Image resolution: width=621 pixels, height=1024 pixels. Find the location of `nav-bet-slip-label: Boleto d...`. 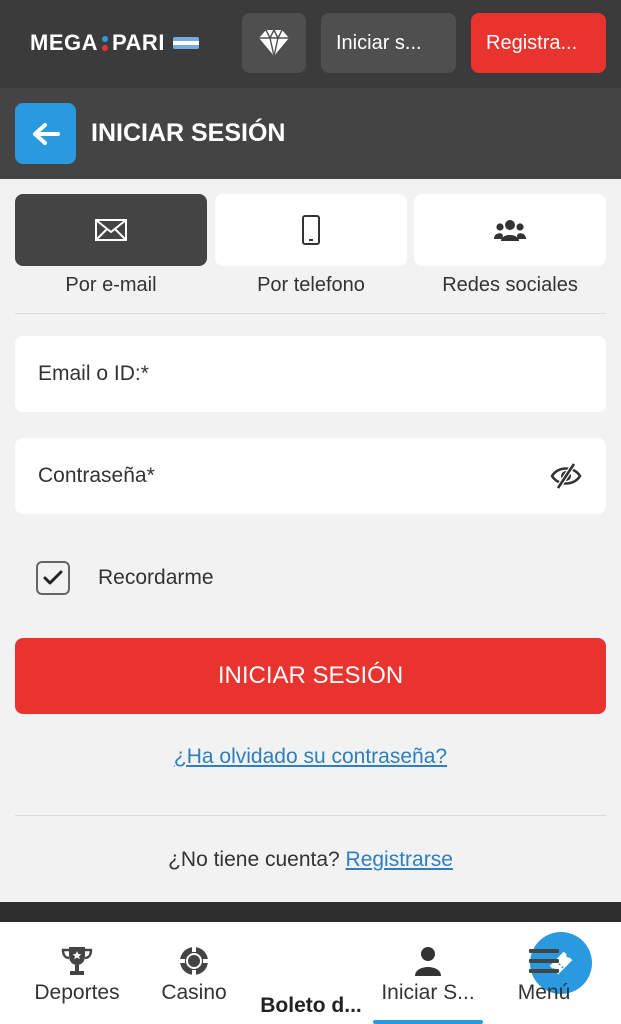

nav-bet-slip-label: Boleto d... is located at coordinates (311, 1005).